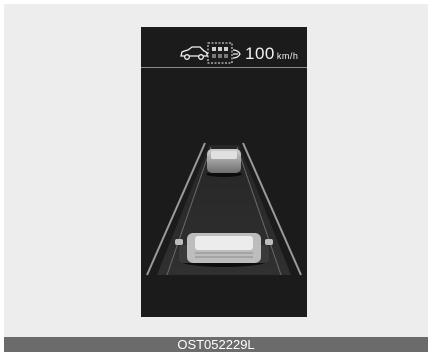 The height and width of the screenshot is (352, 432). Describe the element at coordinates (224, 209) in the screenshot. I see `road-scene` at that location.